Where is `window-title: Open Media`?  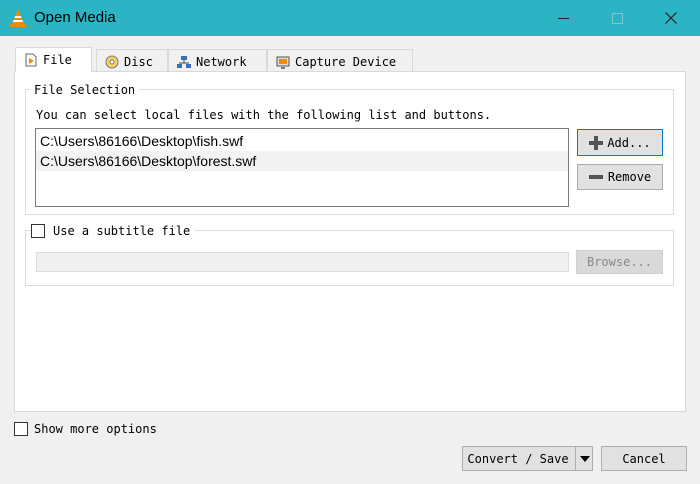 window-title: Open Media is located at coordinates (75, 17).